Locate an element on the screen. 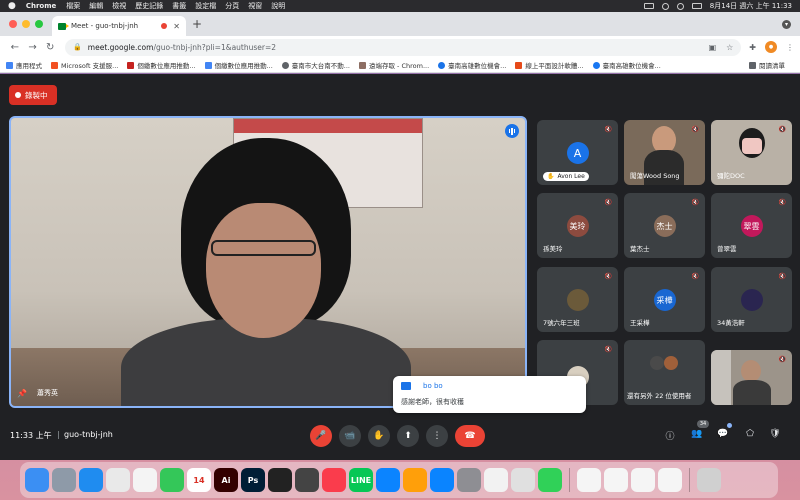  battery-icon is located at coordinates (648, 6).